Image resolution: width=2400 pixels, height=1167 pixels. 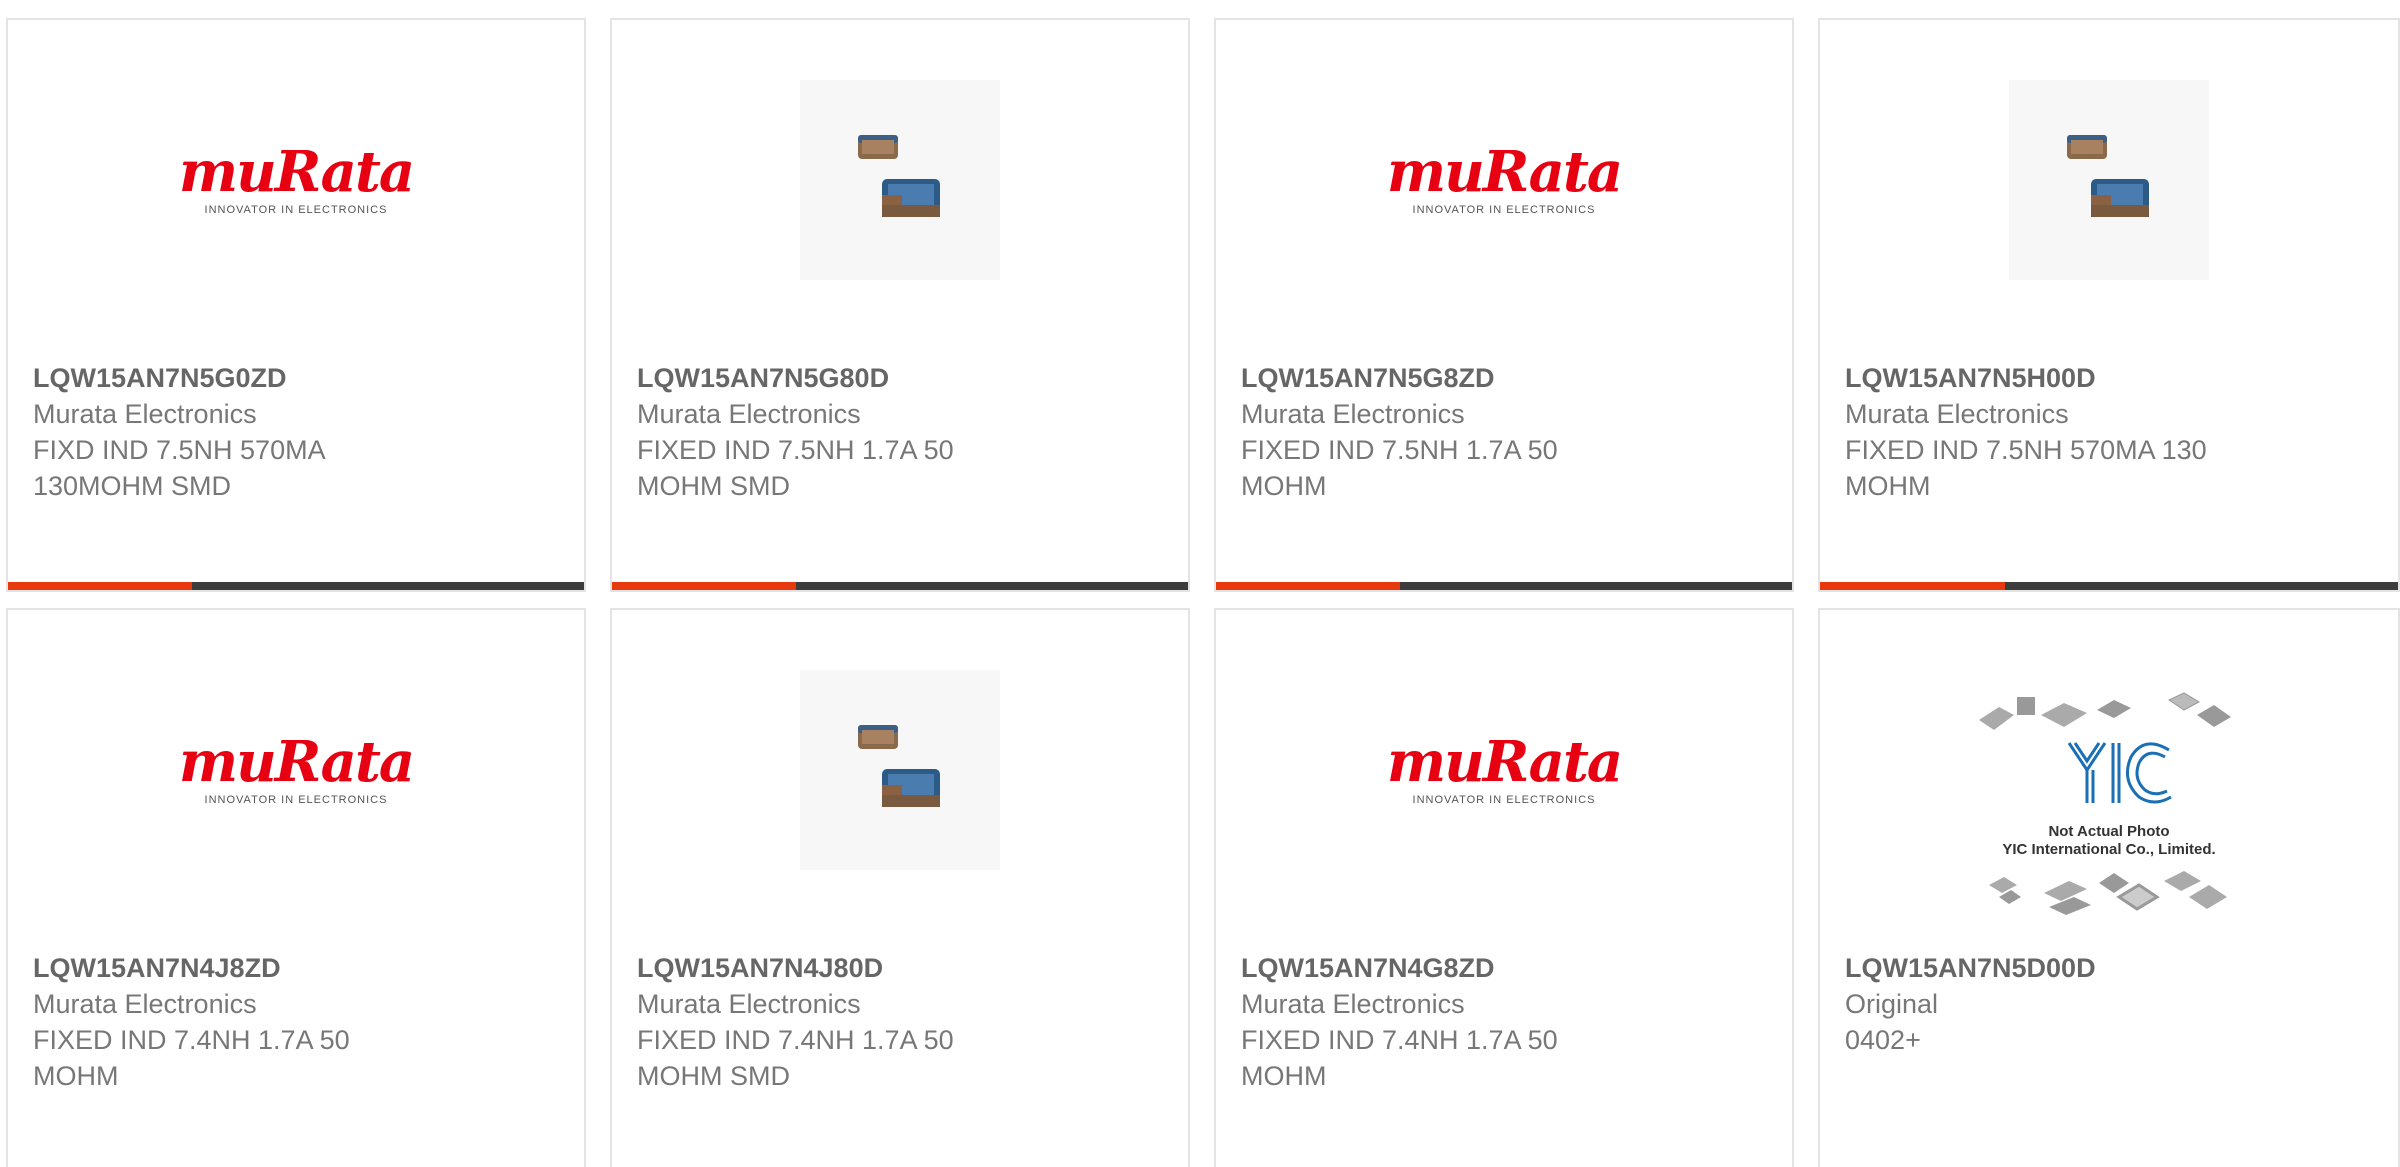 What do you see at coordinates (1506, 378) in the screenshot?
I see `part-number-link: LQW15AN7N5G8ZD` at bounding box center [1506, 378].